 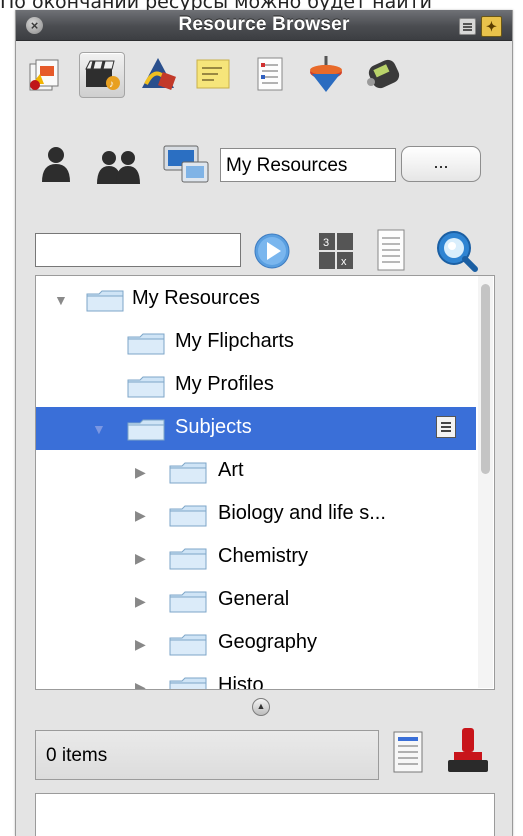 I want to click on items-count-status: 0 items, so click(x=207, y=755).